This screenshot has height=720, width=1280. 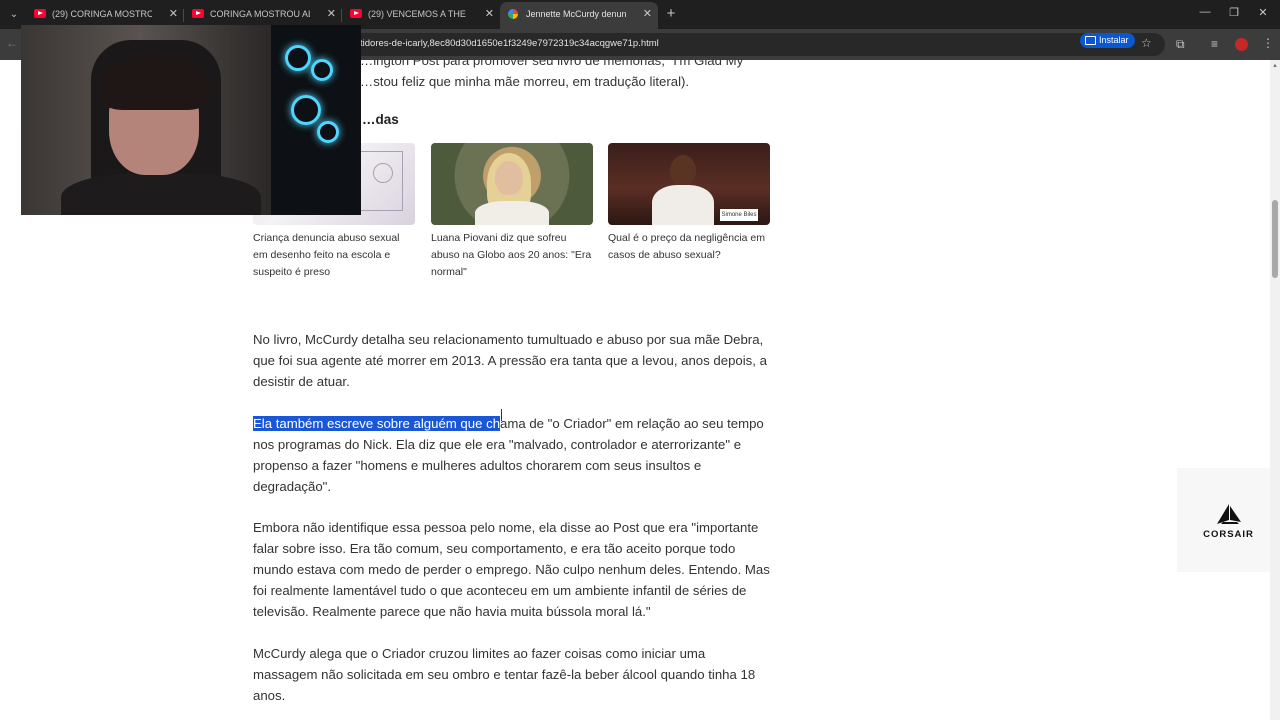 What do you see at coordinates (1146, 43) in the screenshot?
I see `bookmark-star-icon: ☆` at bounding box center [1146, 43].